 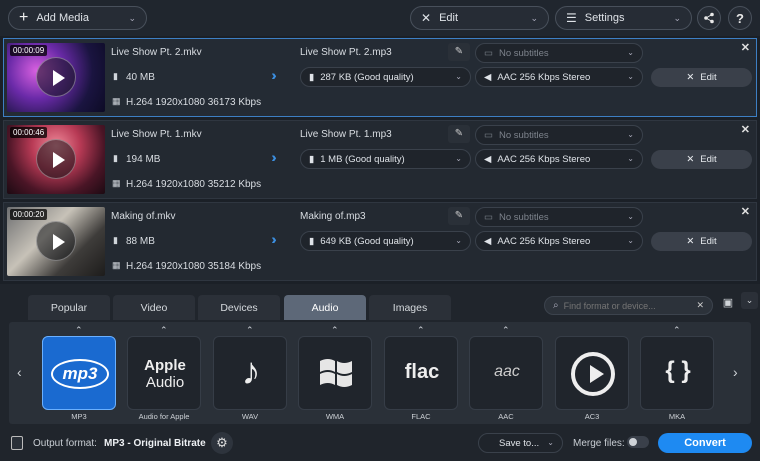 I want to click on edit-menu-button: ✕ Edit ⌄, so click(x=479, y=18).